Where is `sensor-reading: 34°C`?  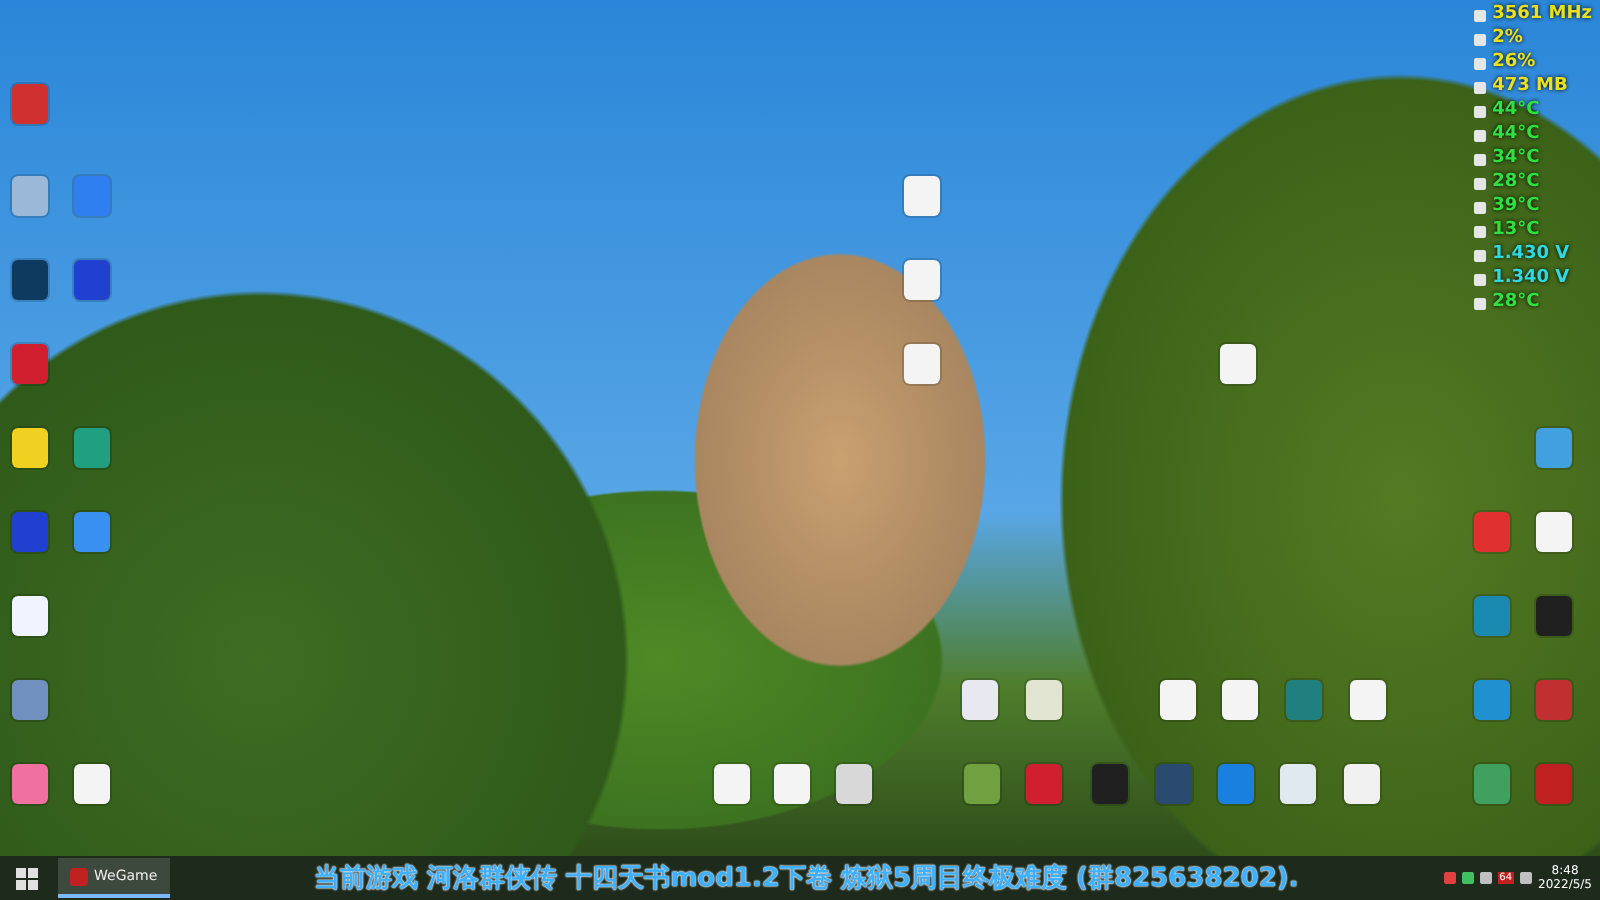
sensor-reading: 34°C is located at coordinates (1516, 159).